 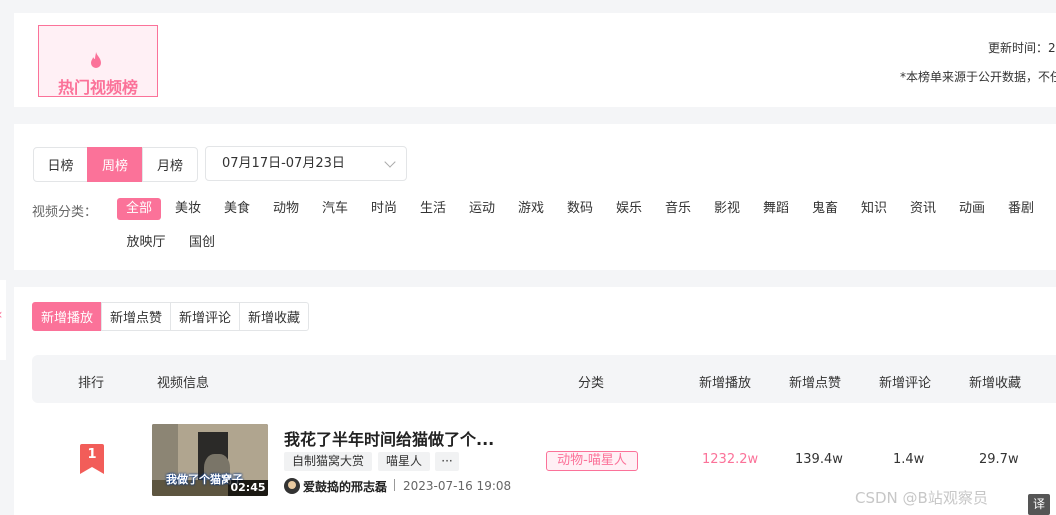 What do you see at coordinates (999, 459) in the screenshot?
I see `stat-favorites: 29.7w` at bounding box center [999, 459].